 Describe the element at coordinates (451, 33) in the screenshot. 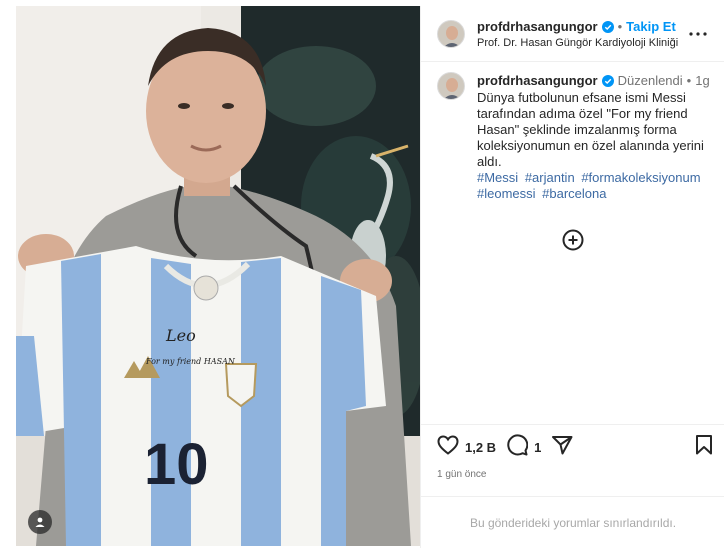

I see `avatar` at that location.